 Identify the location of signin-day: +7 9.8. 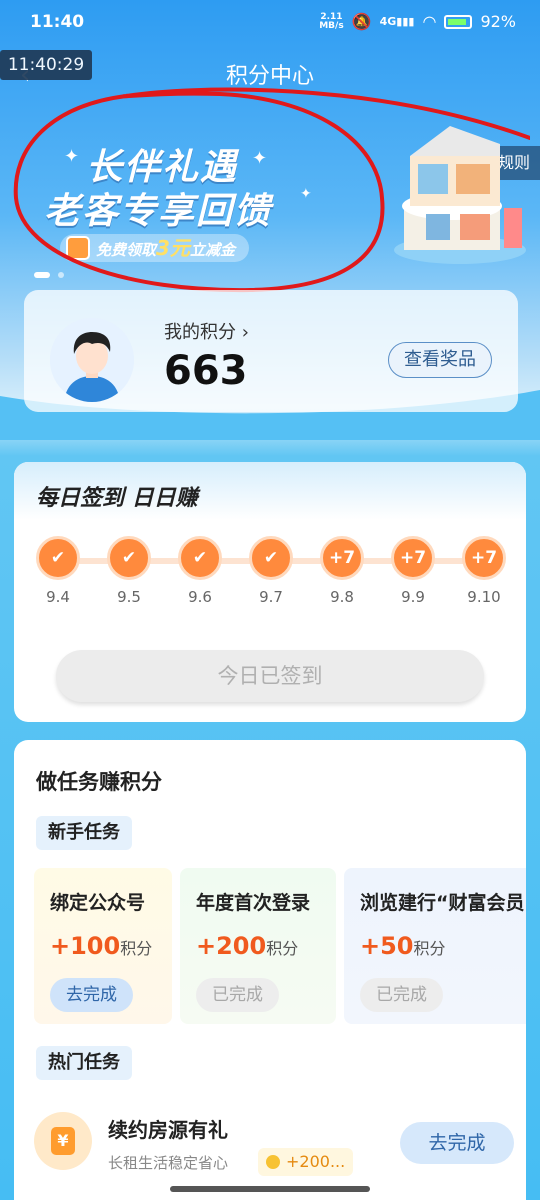
(342, 571).